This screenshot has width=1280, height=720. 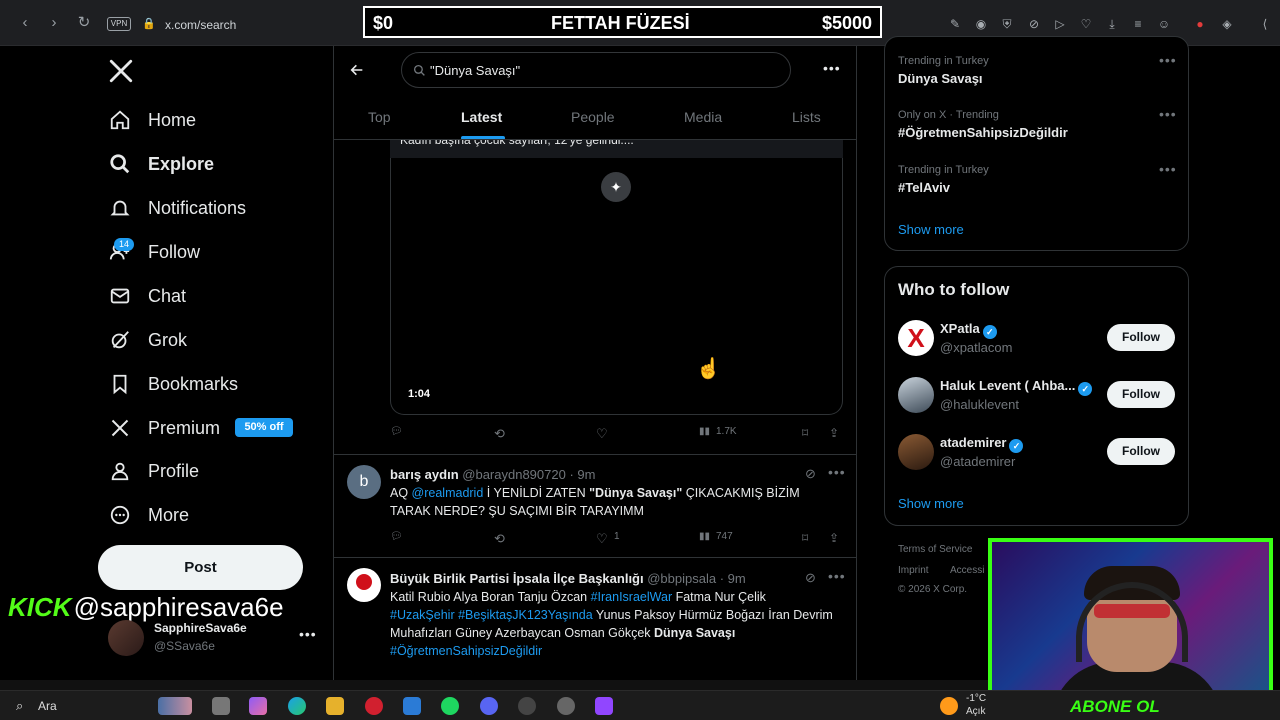 What do you see at coordinates (525, 615) in the screenshot?
I see `hashtag-link: #BeşiktaşJK123Yaşında` at bounding box center [525, 615].